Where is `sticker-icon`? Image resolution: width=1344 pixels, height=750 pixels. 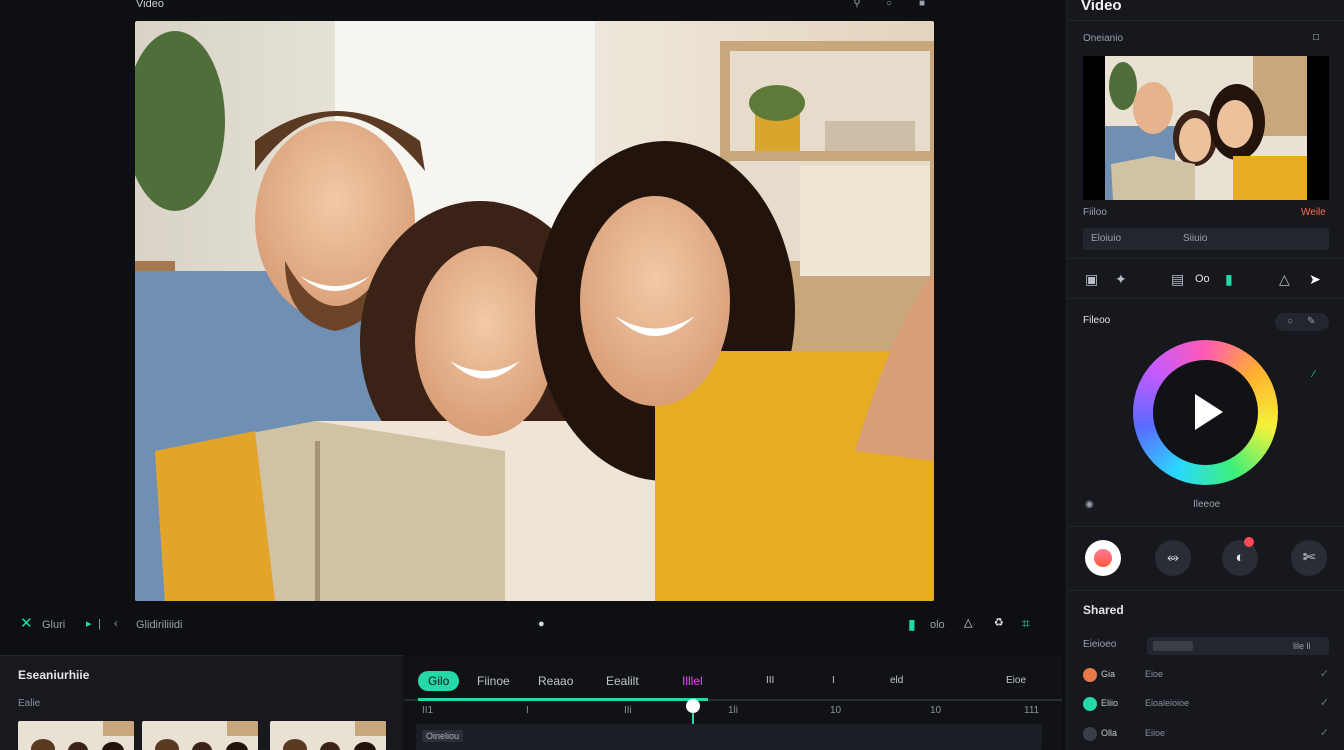 sticker-icon is located at coordinates (1103, 558).